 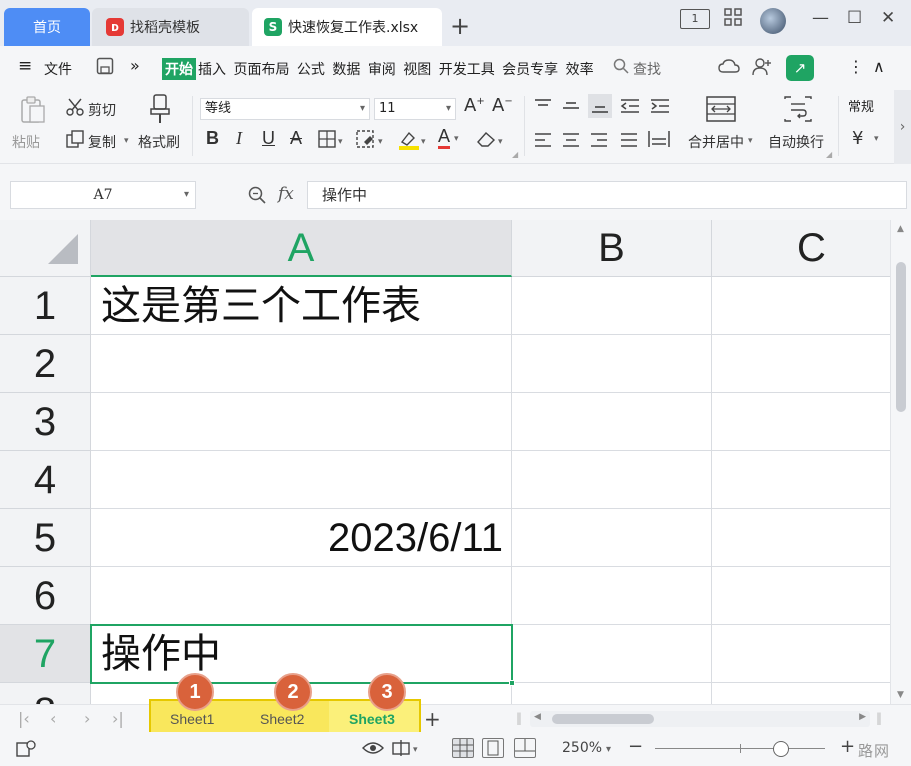 What do you see at coordinates (608, 749) in the screenshot?
I see `zoom-level-dropdown-icon: ▾` at bounding box center [608, 749].